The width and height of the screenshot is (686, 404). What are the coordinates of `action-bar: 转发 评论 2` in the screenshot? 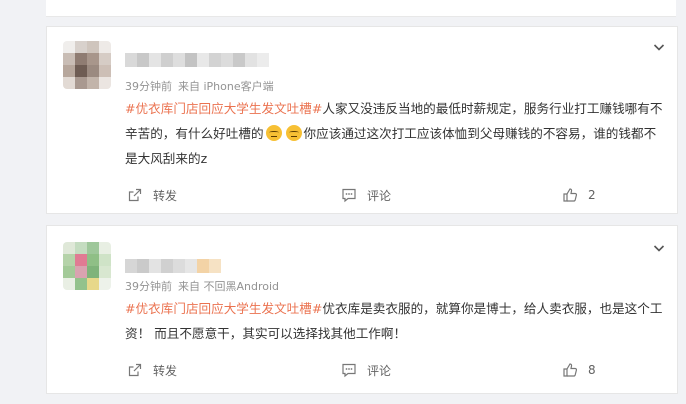 It's located at (362, 195).